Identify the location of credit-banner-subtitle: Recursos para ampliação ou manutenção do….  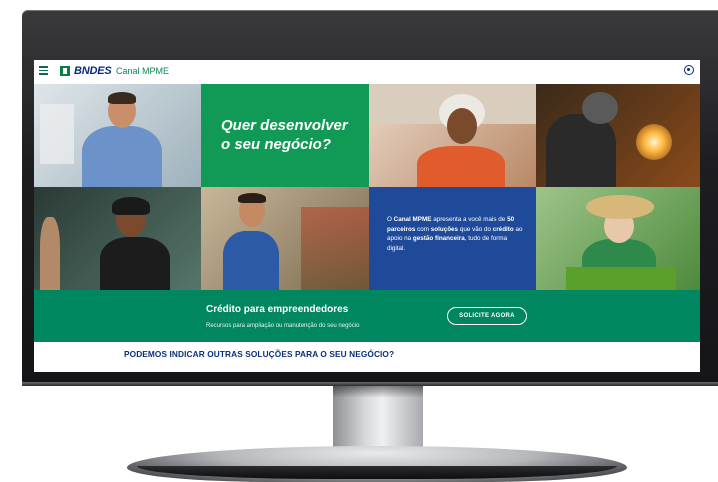
(283, 326).